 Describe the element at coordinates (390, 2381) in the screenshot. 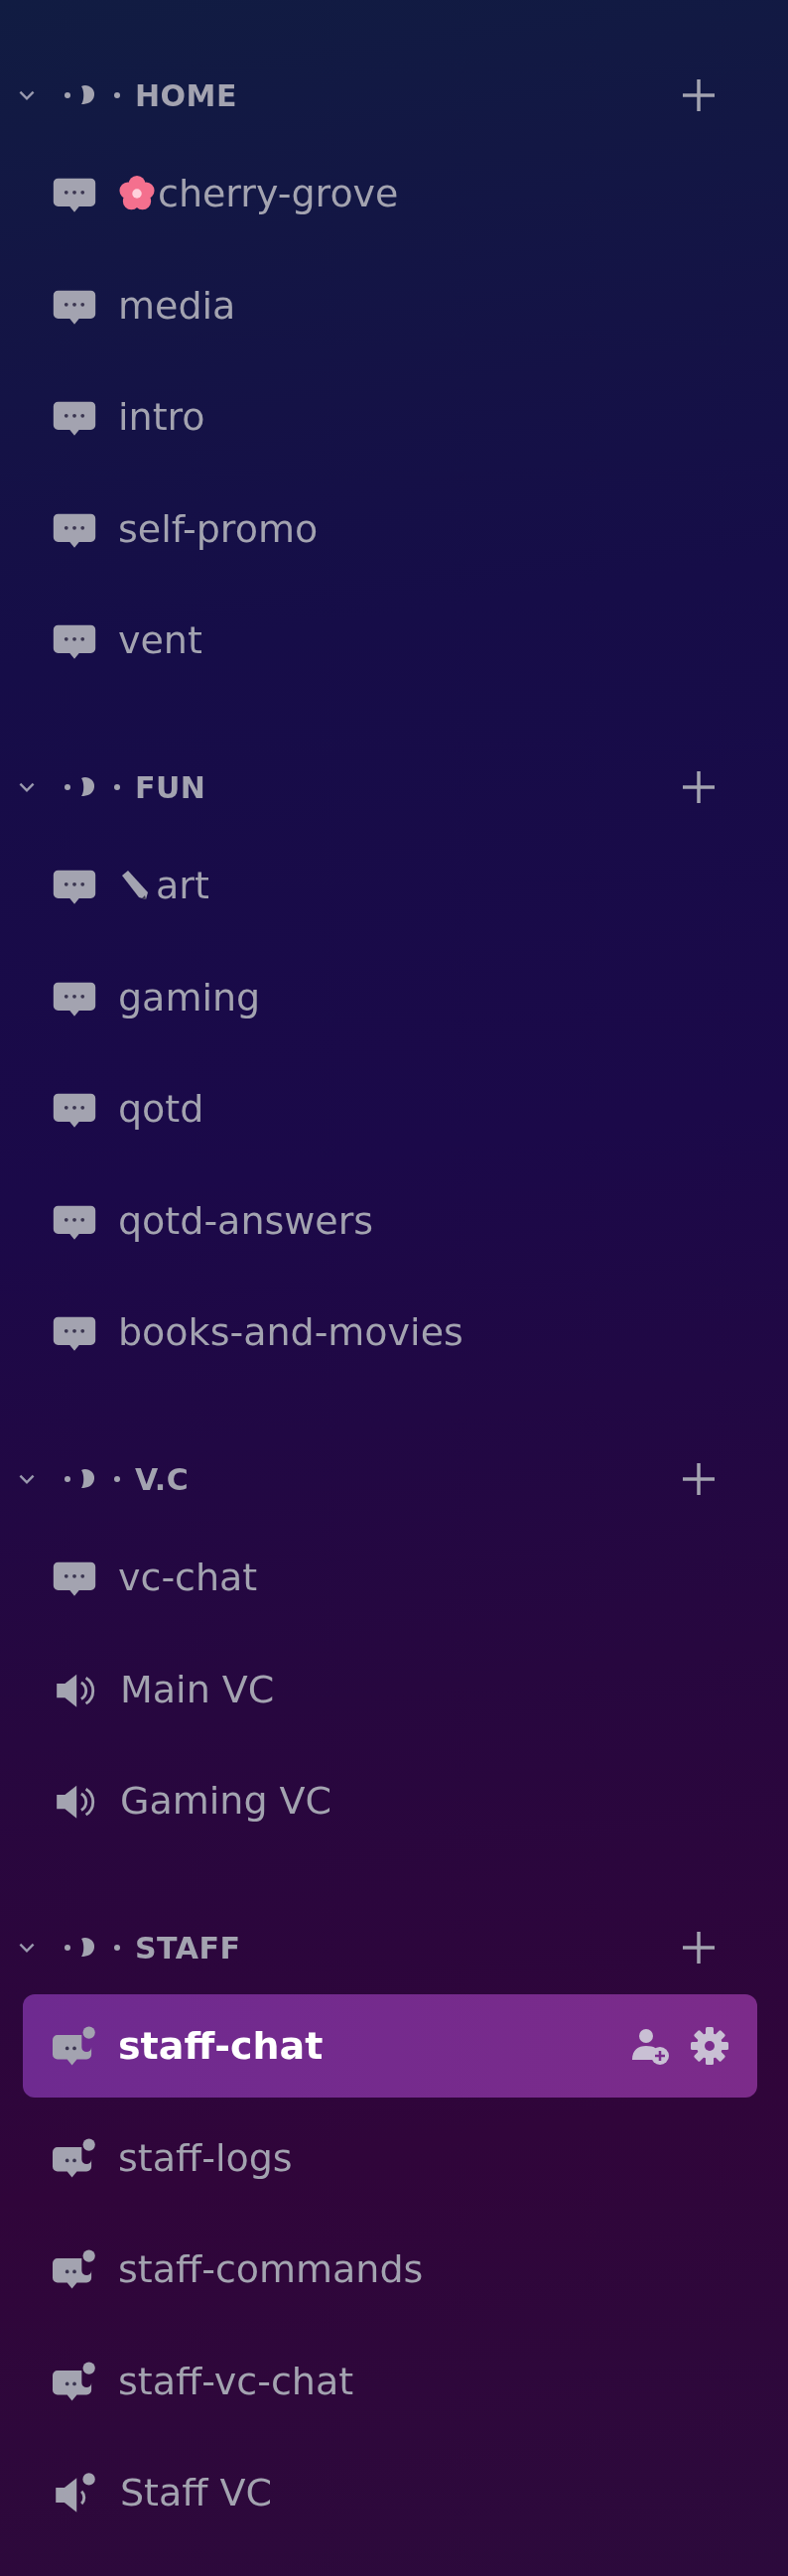

I see `channel-item: staff-vc-chat` at that location.